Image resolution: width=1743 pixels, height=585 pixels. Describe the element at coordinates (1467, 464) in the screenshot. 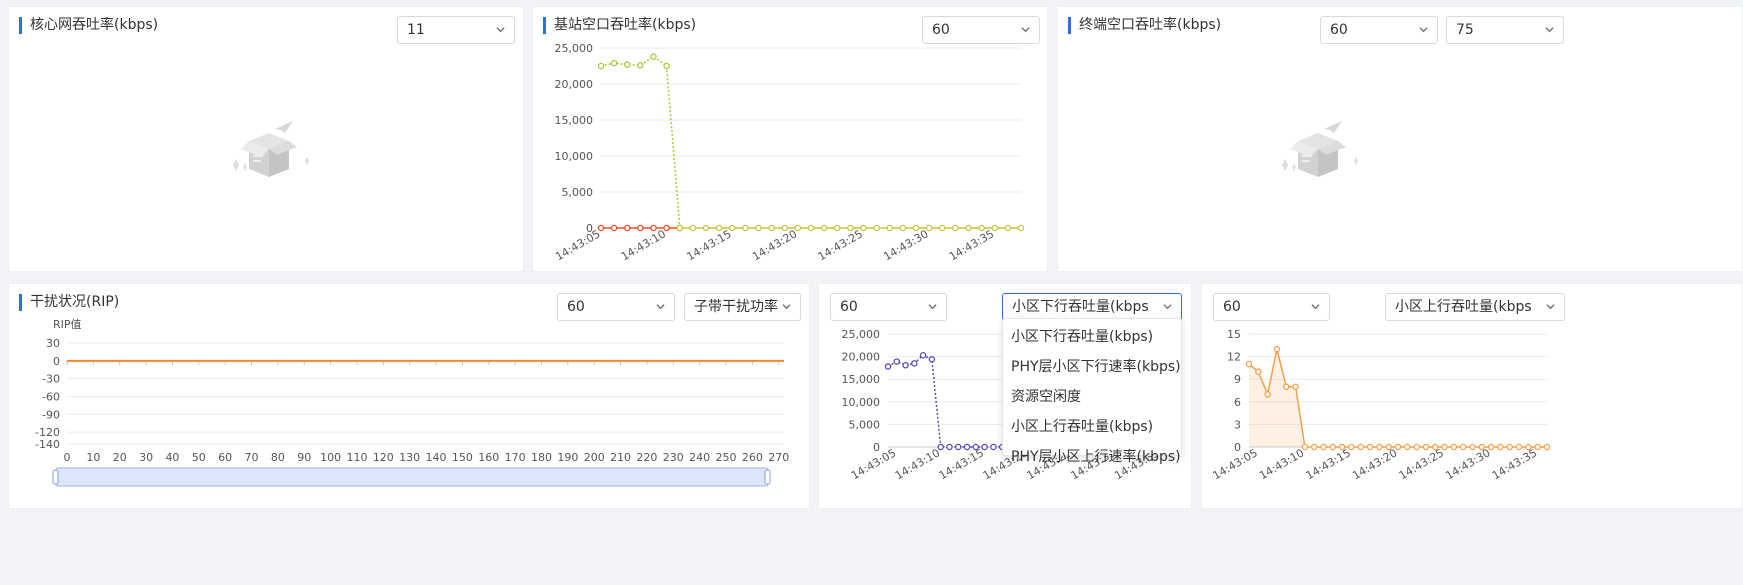

I see `x-tick-label: 14:43:30` at that location.